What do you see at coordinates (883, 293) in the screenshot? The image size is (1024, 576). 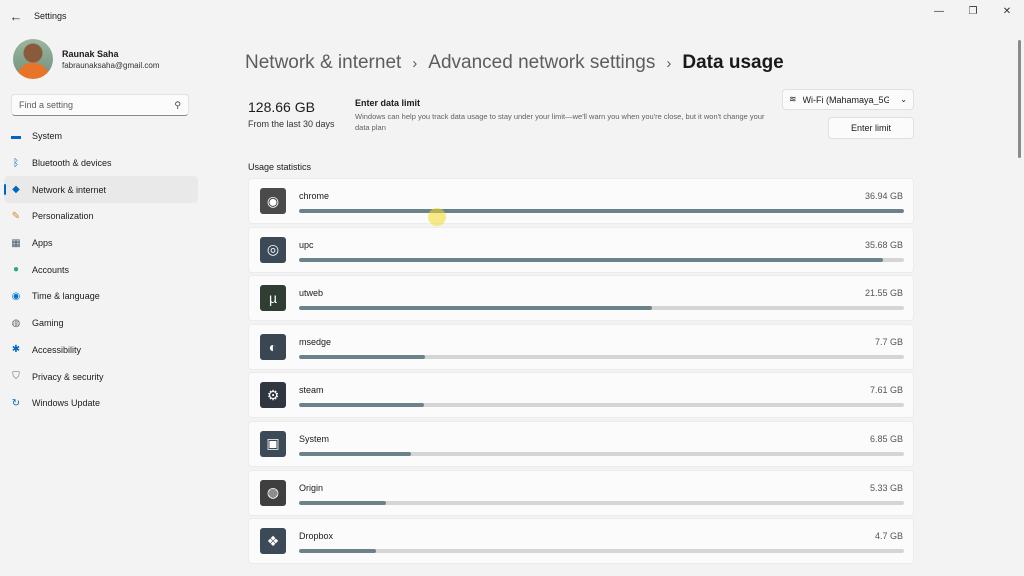 I see `app-usage-value: 21.55 GB` at bounding box center [883, 293].